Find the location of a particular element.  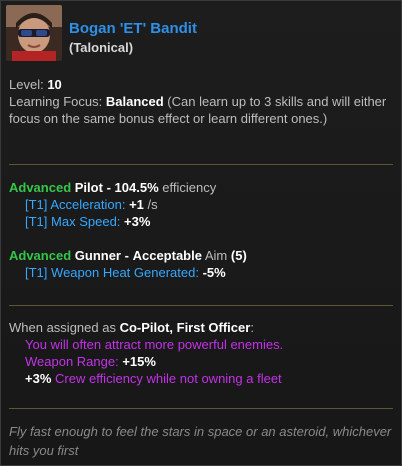

level-value: 10 is located at coordinates (54, 84).